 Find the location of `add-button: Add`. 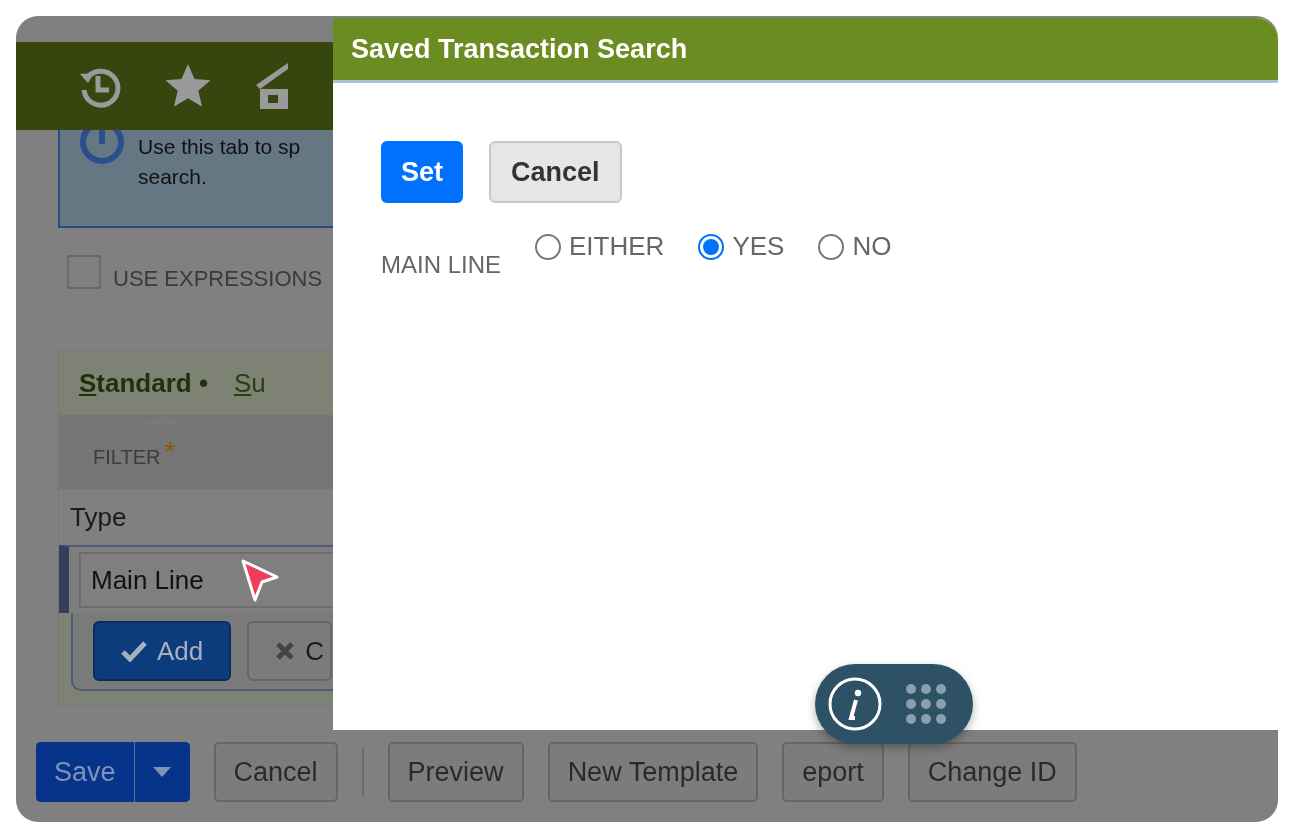

add-button: Add is located at coordinates (162, 651).